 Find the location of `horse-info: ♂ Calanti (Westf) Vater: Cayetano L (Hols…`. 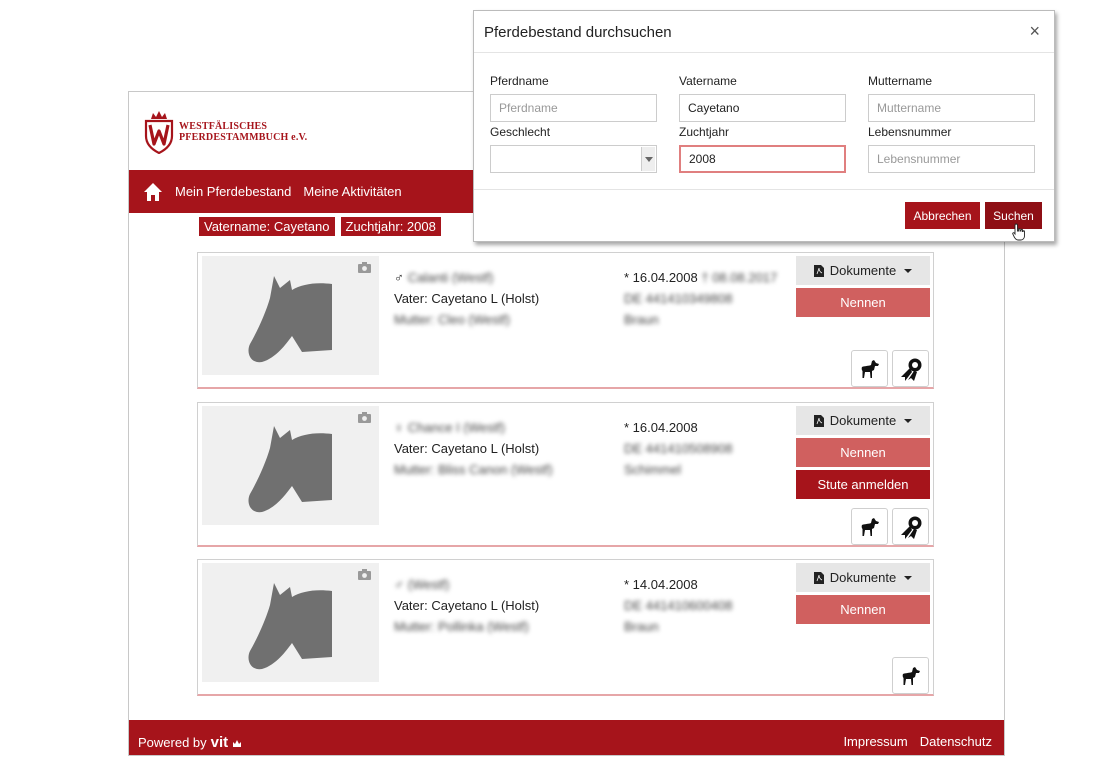

horse-info: ♂ Calanti (Westf) Vater: Cayetano L (Hols… is located at coordinates (466, 298).